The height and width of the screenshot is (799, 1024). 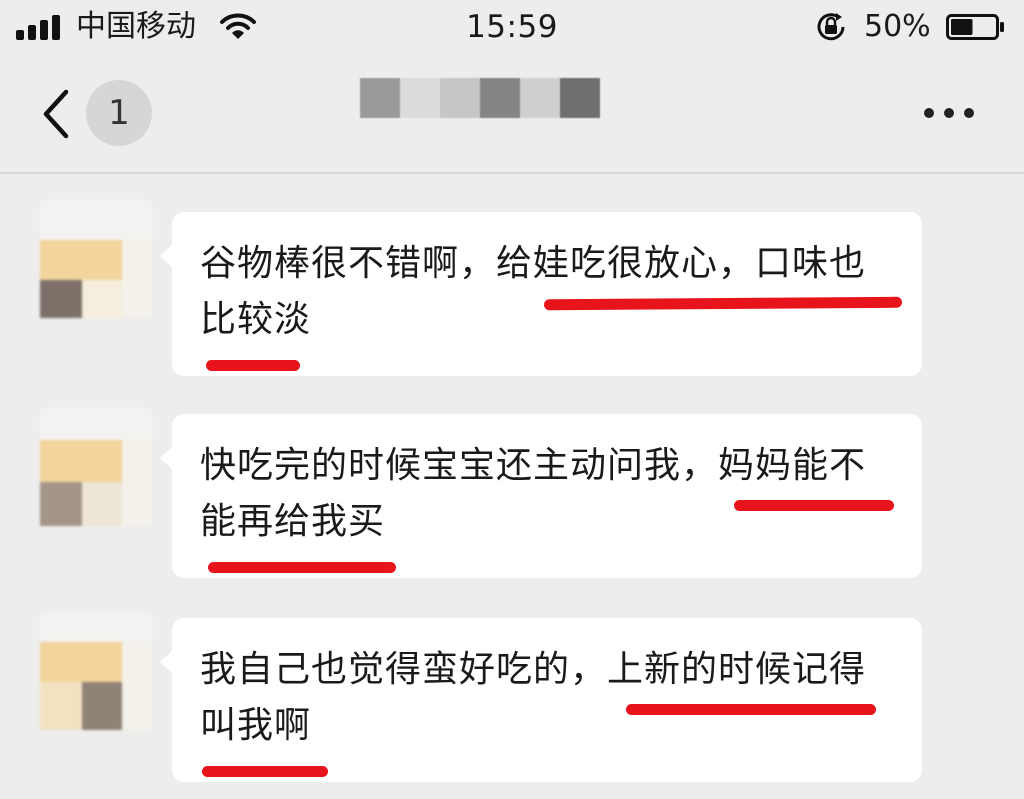 What do you see at coordinates (56, 114) in the screenshot?
I see `chevron-left-icon` at bounding box center [56, 114].